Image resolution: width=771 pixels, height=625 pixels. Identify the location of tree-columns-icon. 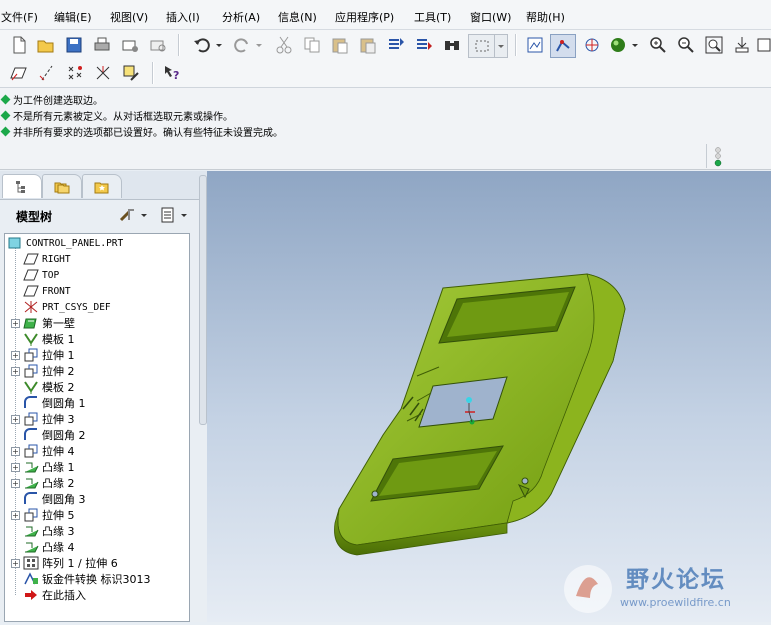
(168, 215).